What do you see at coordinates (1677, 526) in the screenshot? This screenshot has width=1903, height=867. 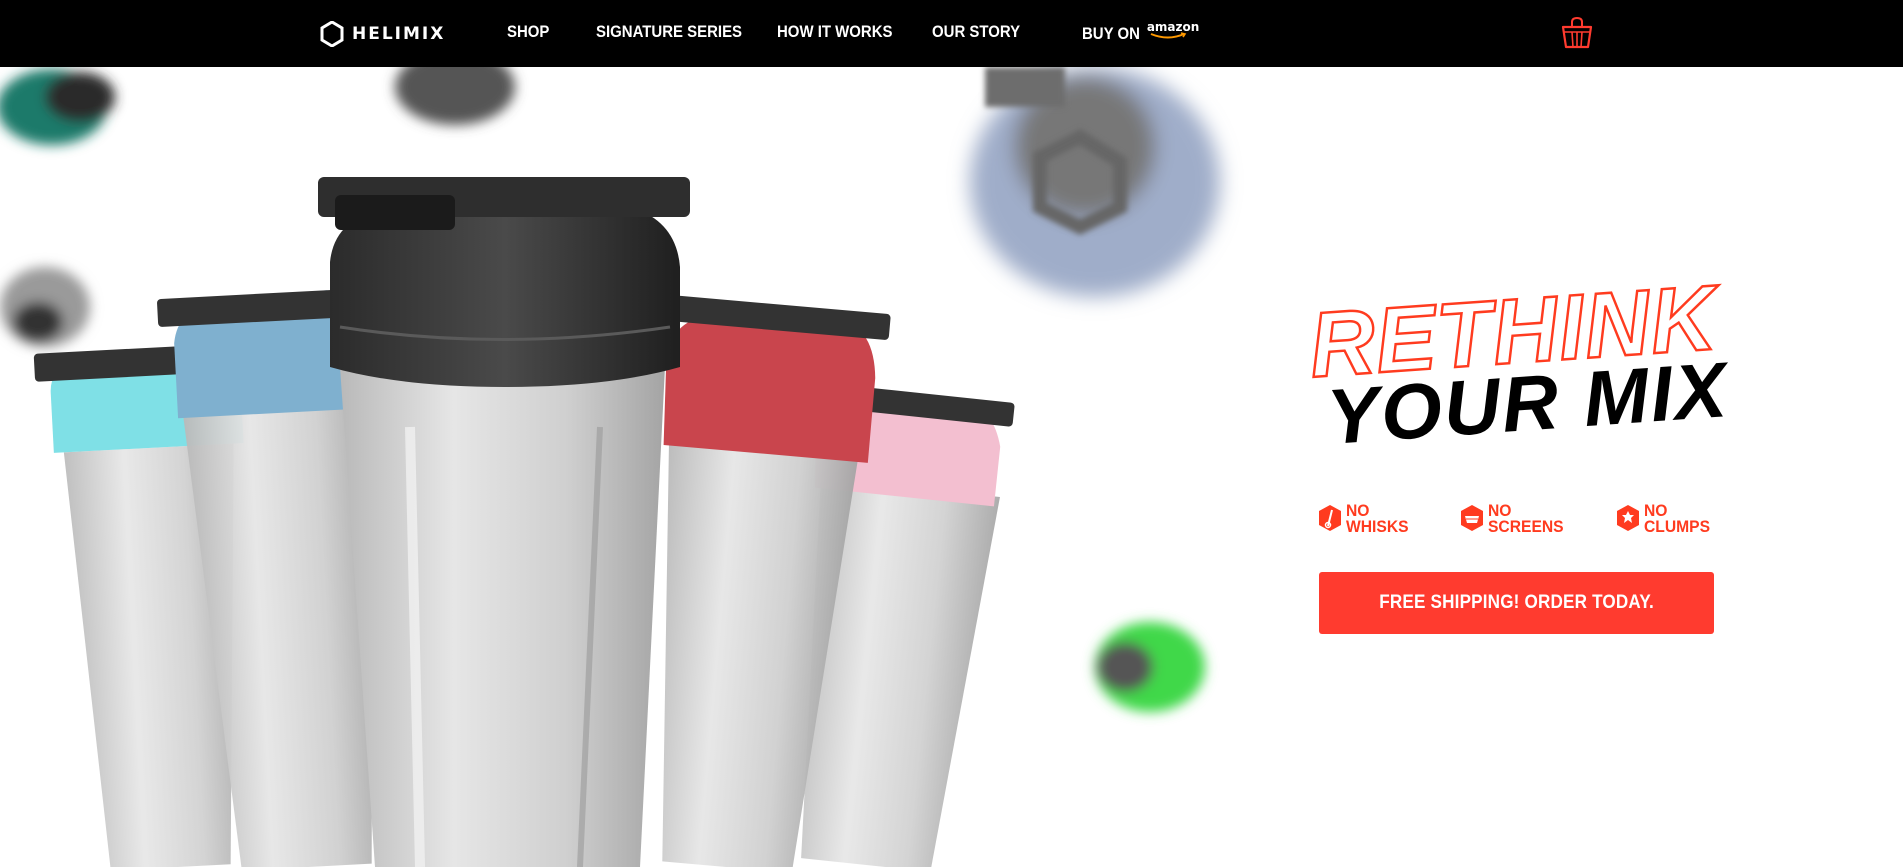 I see `feature-clumps-line2: CLUMPS` at bounding box center [1677, 526].